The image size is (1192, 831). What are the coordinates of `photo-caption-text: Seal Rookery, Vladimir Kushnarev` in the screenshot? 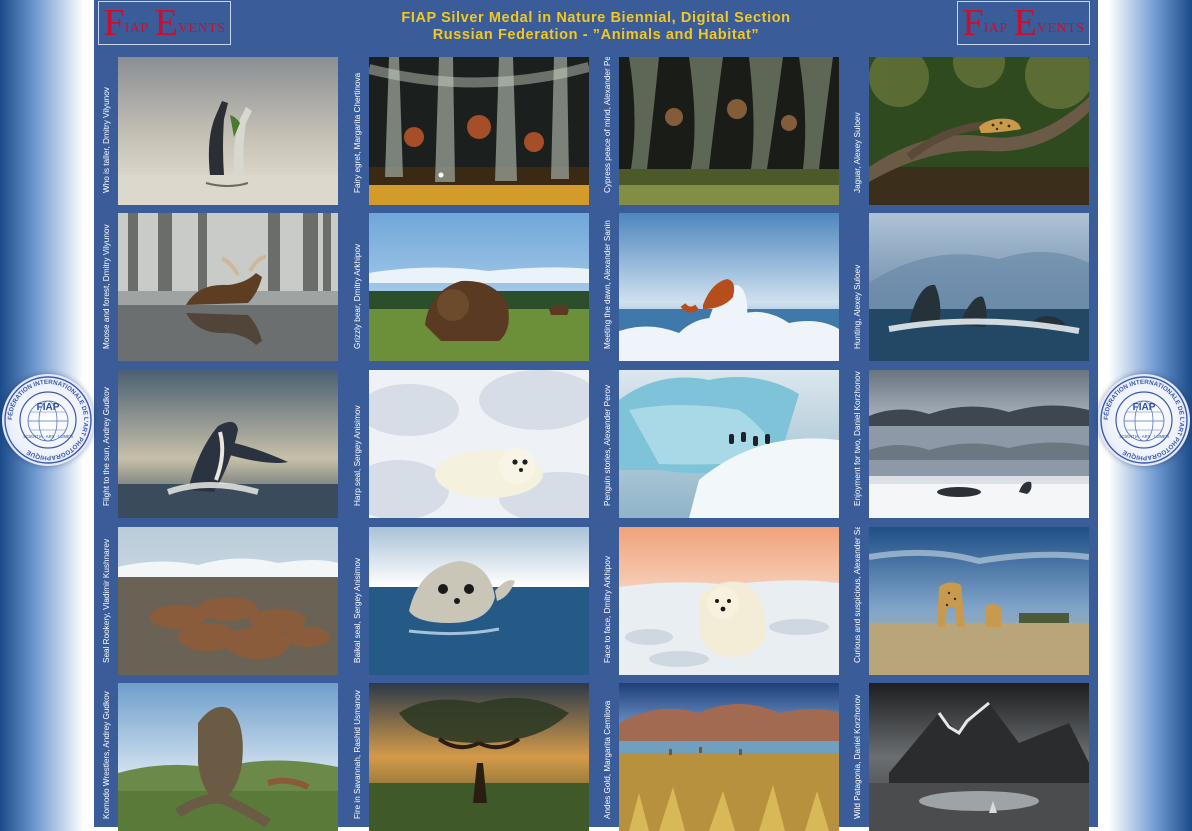 It's located at (106, 600).